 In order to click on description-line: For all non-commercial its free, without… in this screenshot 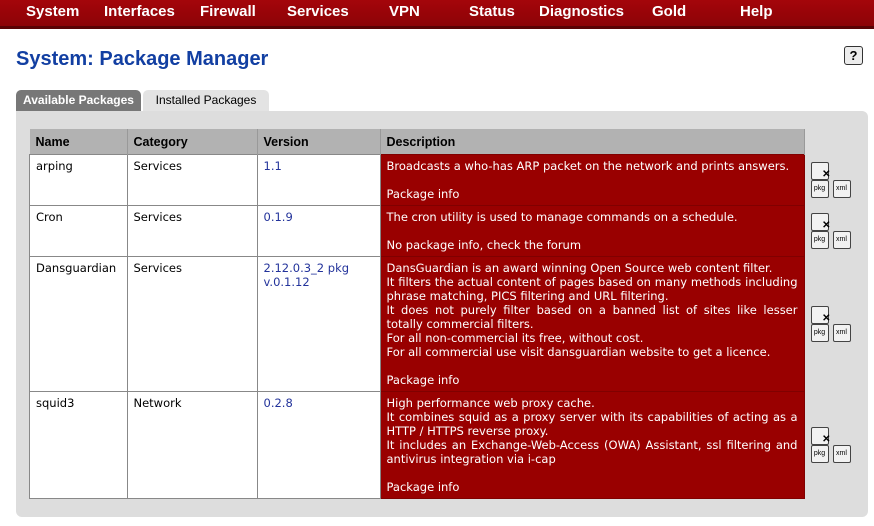, I will do `click(515, 338)`.